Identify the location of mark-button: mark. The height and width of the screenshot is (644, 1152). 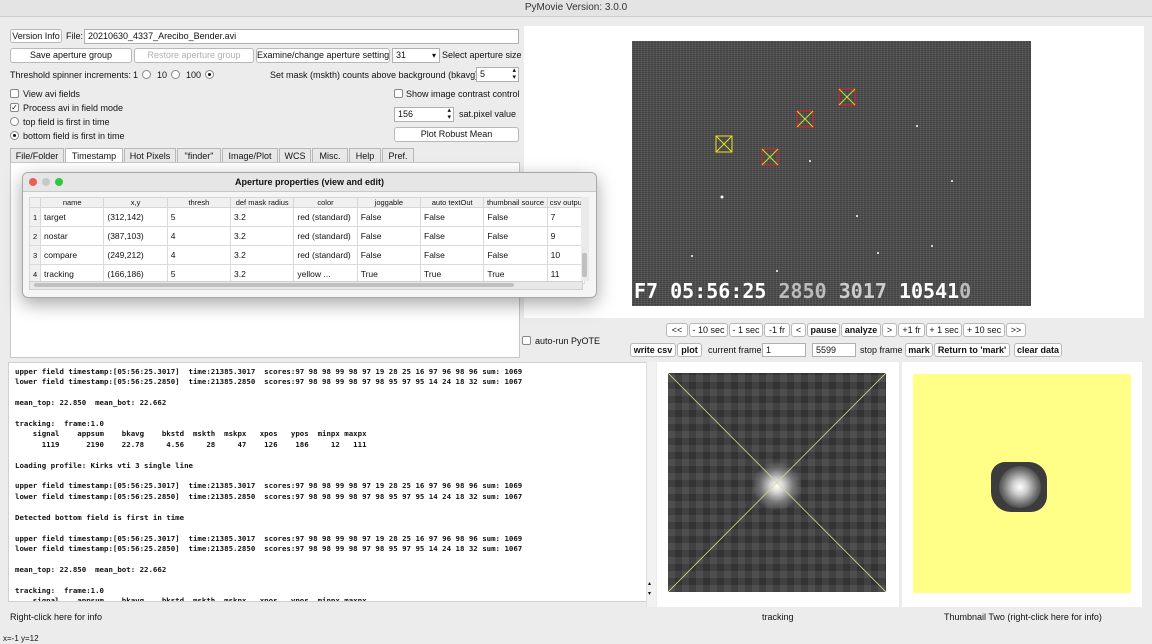
(919, 350).